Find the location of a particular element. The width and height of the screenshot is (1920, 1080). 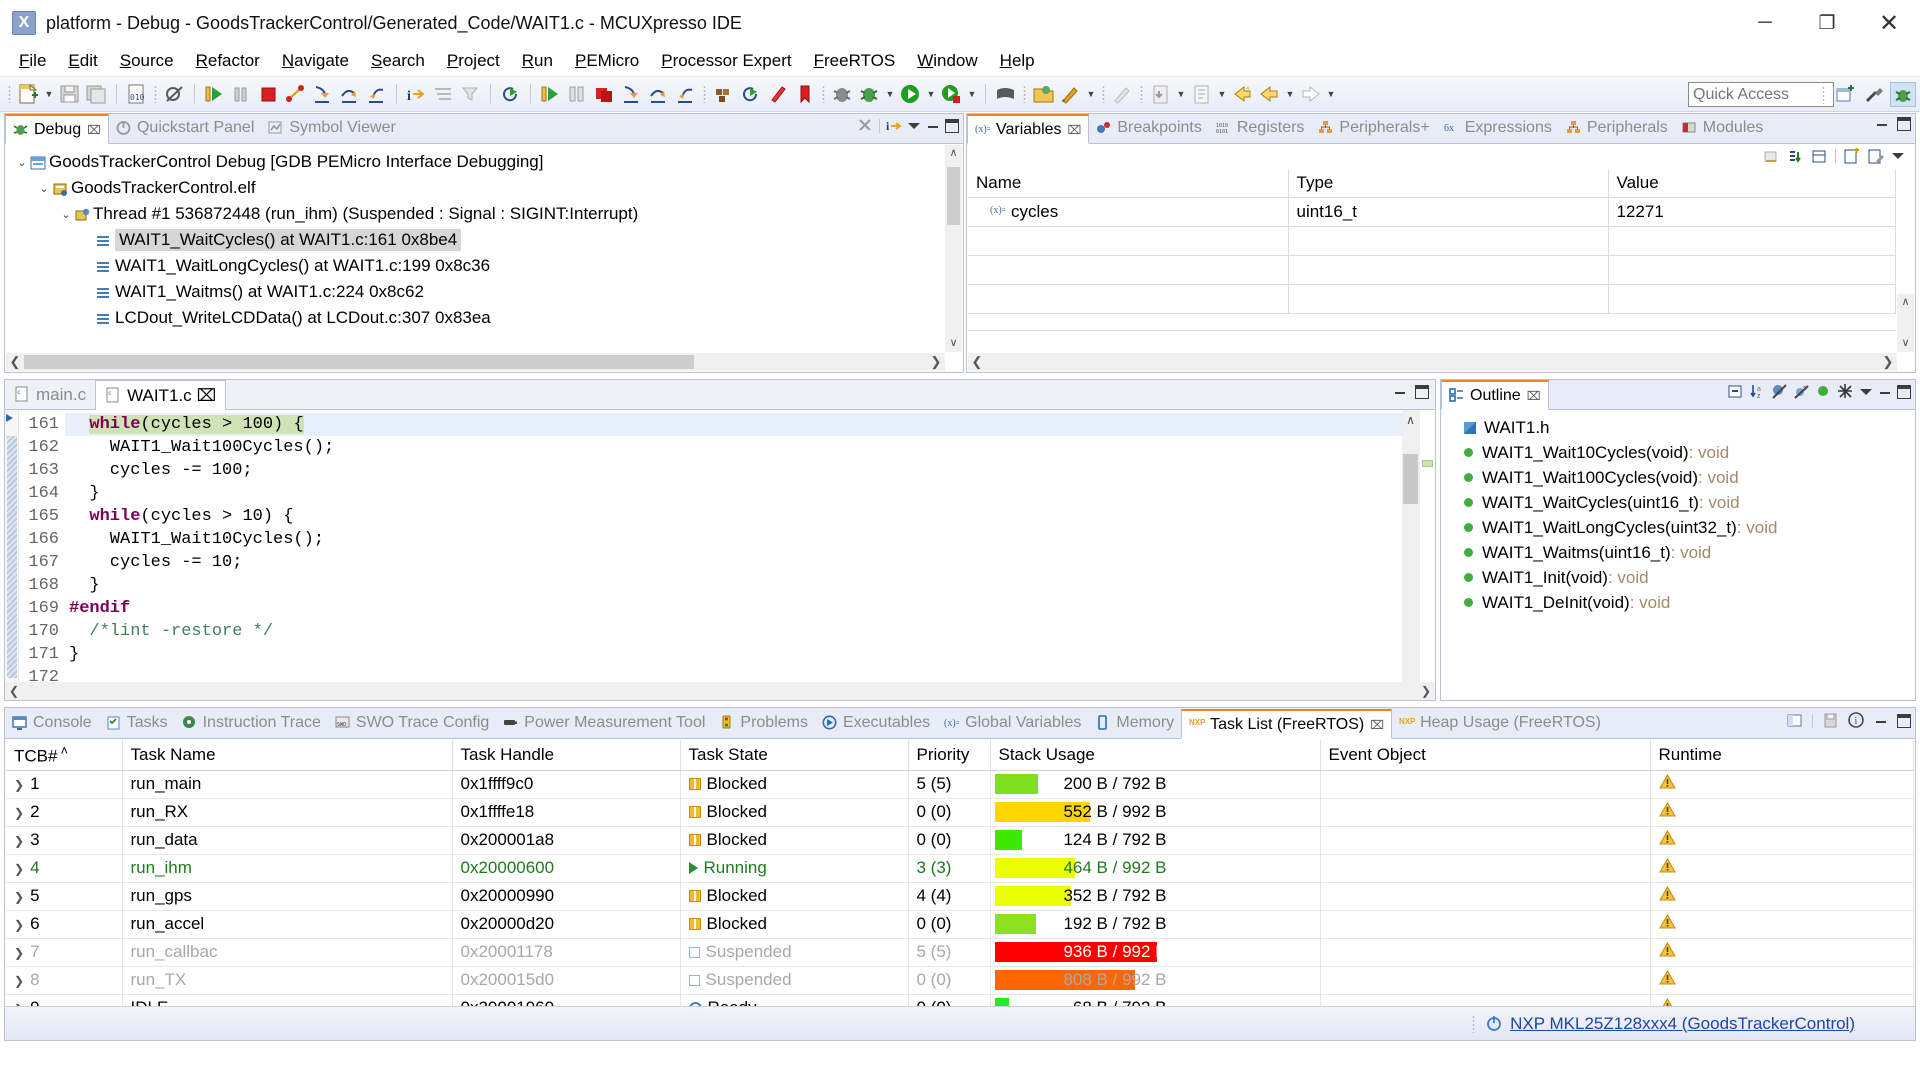

debug-bug-green-icon is located at coordinates (869, 94).